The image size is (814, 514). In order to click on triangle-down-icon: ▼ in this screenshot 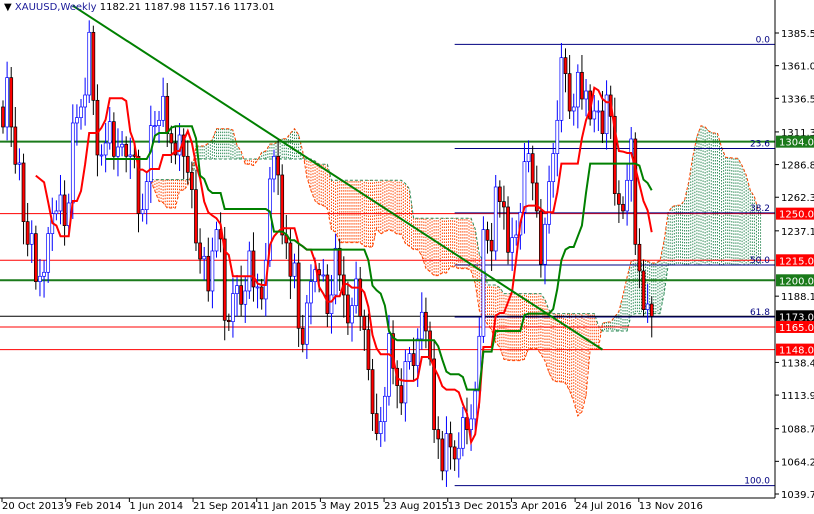, I will do `click(8, 7)`.